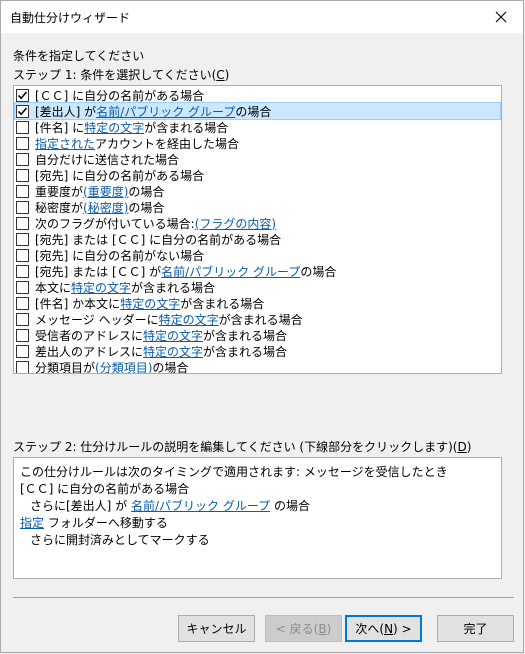 The image size is (525, 654). What do you see at coordinates (257, 191) in the screenshot?
I see `condition-item: 重要度が (重要度) の場合` at bounding box center [257, 191].